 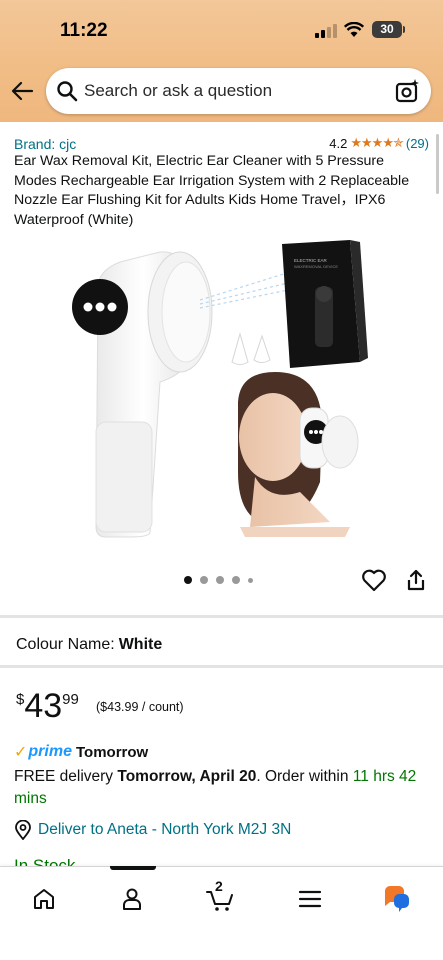 What do you see at coordinates (20, 699) in the screenshot?
I see `price-currency: $` at bounding box center [20, 699].